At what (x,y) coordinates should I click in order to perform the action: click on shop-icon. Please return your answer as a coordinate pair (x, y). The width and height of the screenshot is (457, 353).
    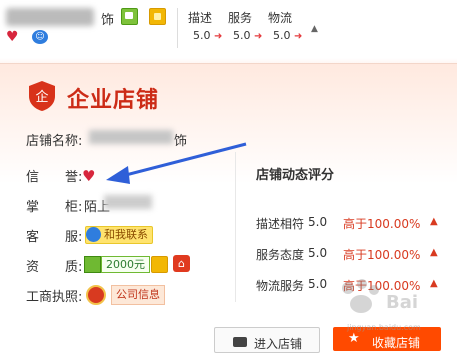
    Looking at the image, I should click on (240, 342).